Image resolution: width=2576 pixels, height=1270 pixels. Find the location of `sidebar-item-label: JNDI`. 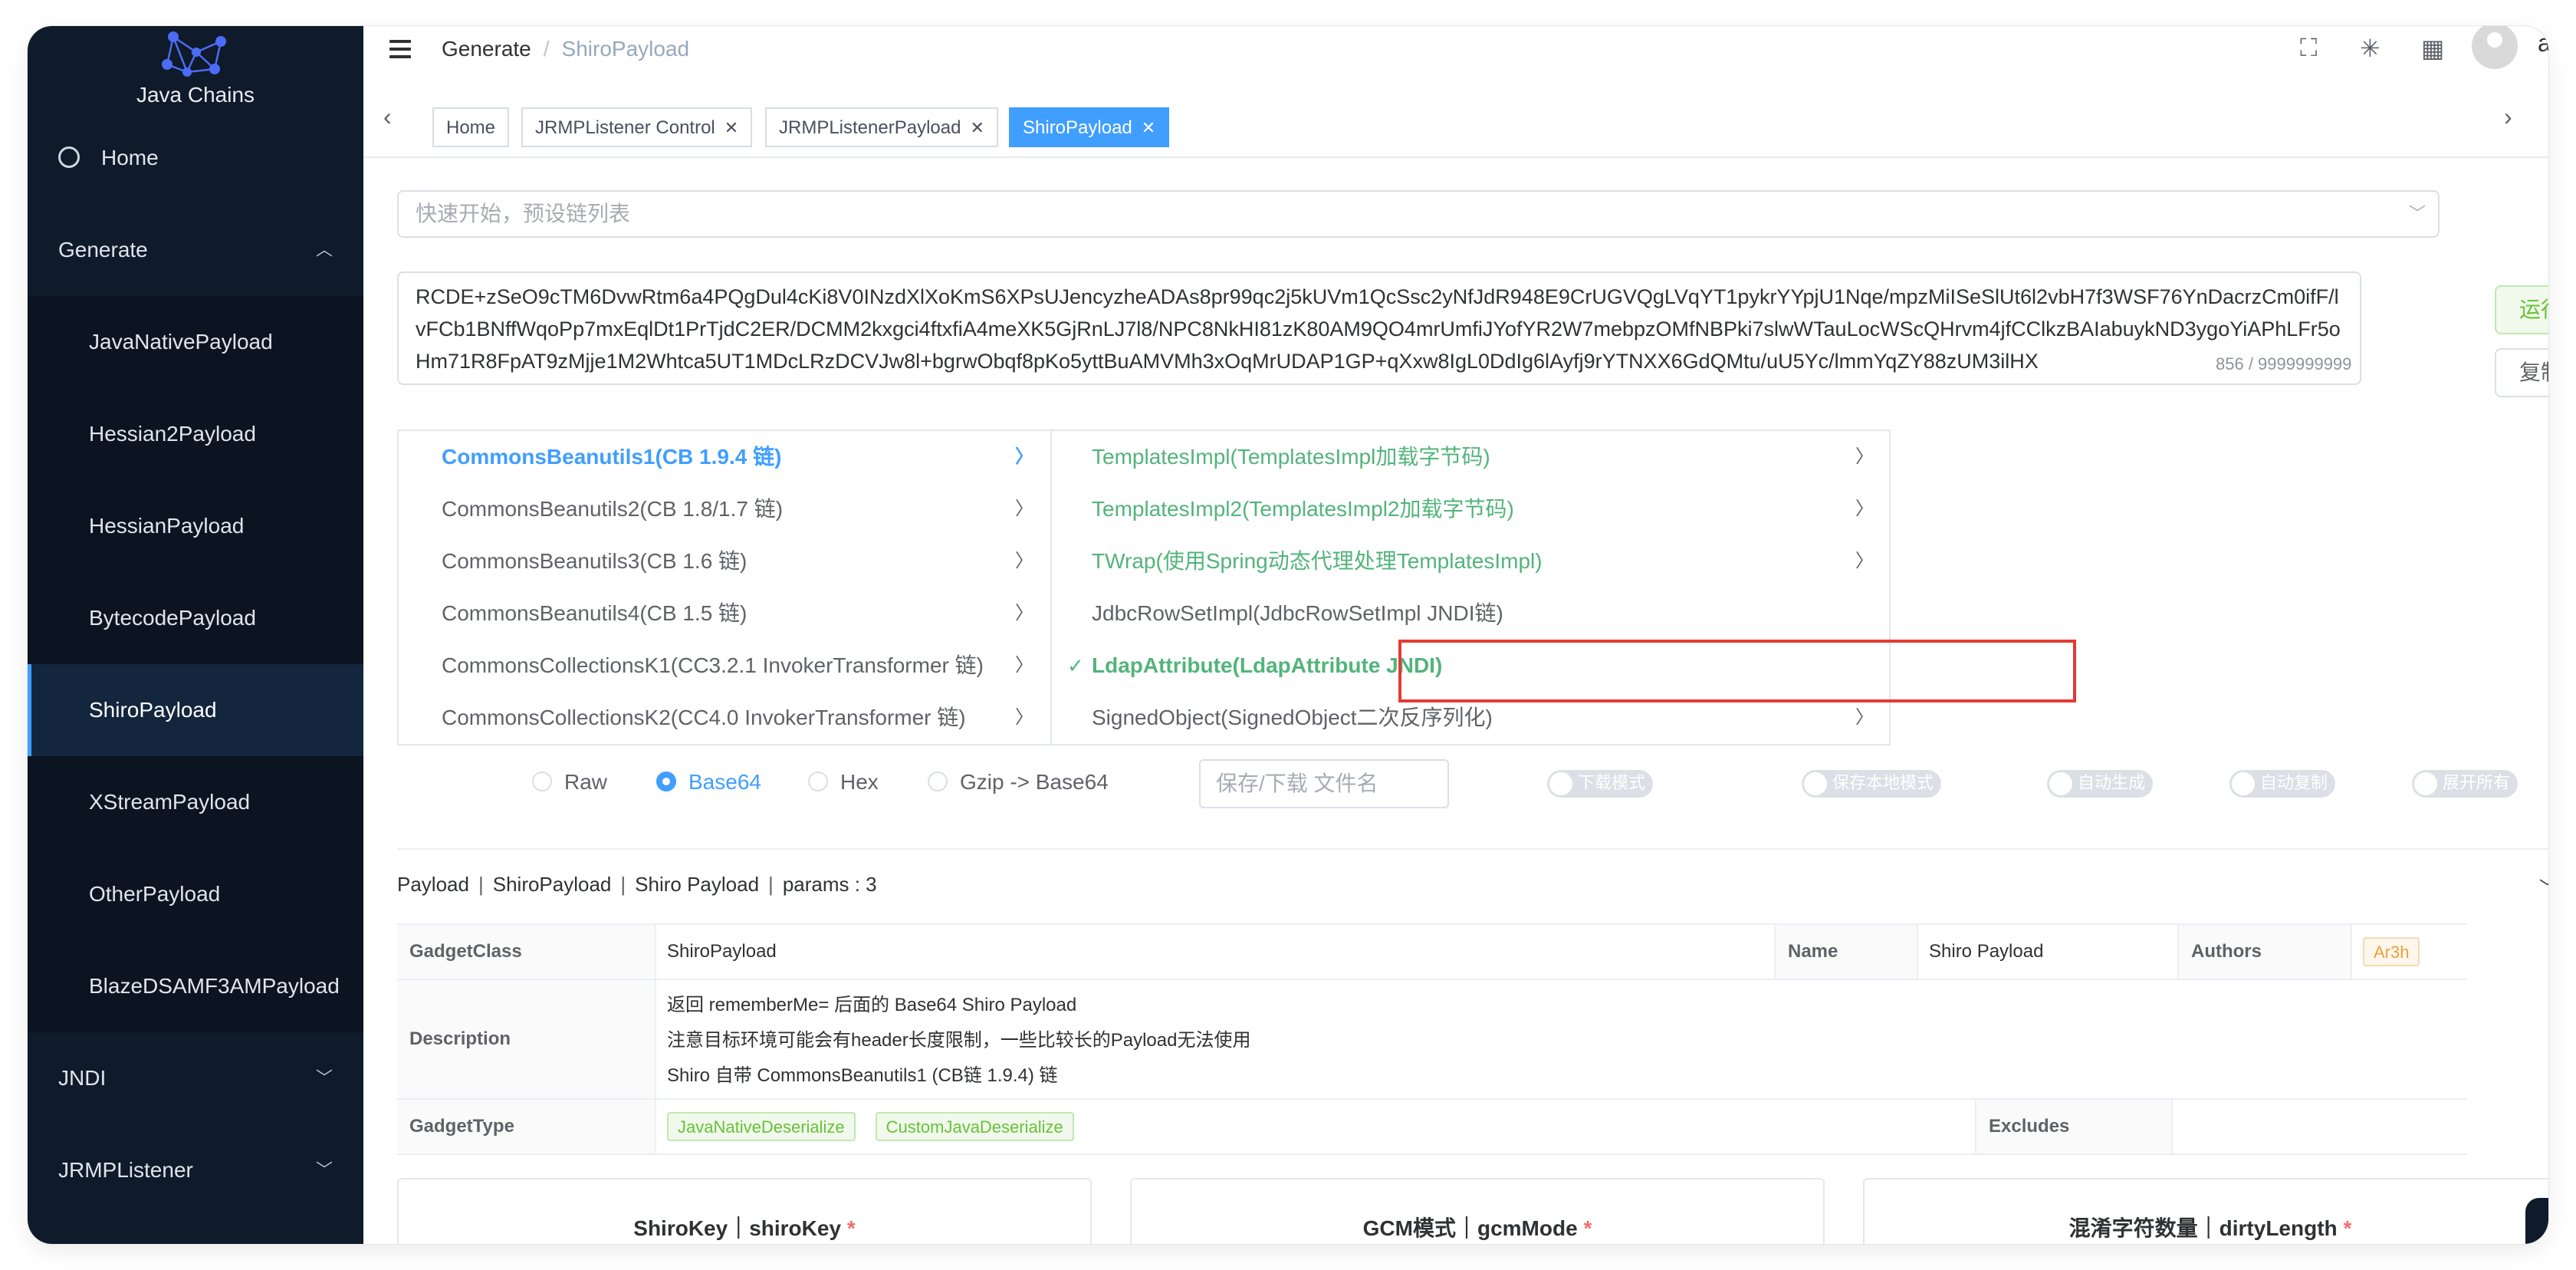

sidebar-item-label: JNDI is located at coordinates (83, 1078).